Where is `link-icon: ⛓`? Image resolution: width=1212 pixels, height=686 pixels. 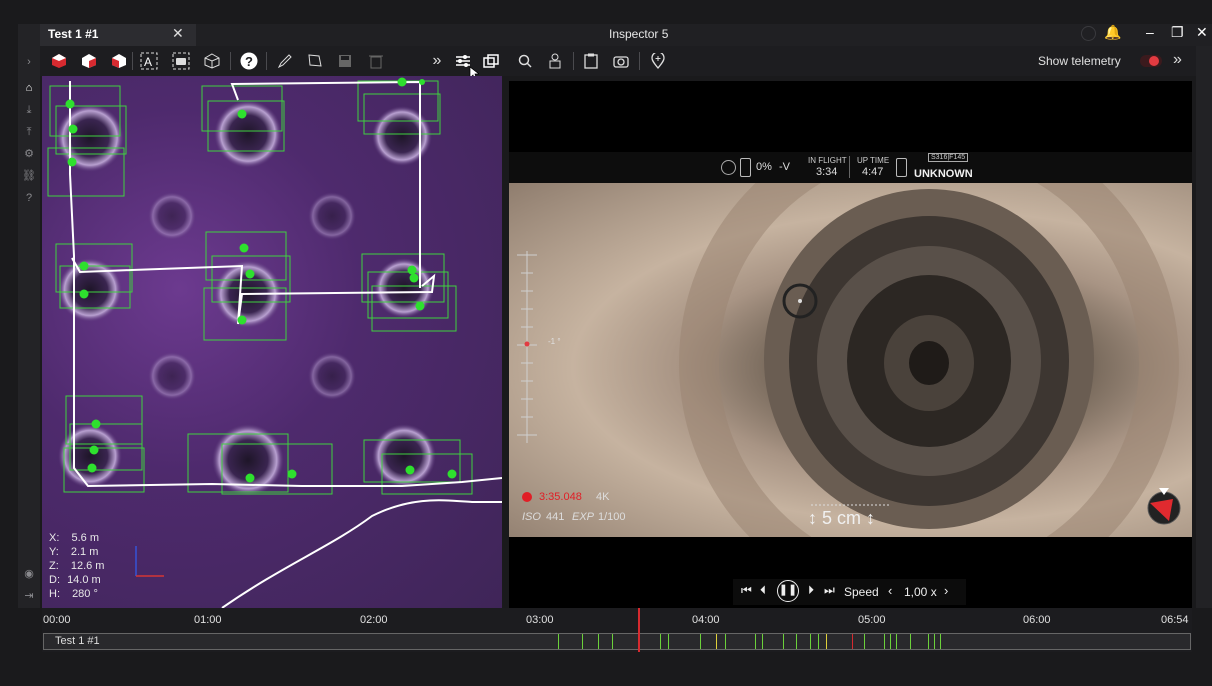 link-icon: ⛓ is located at coordinates (29, 176).